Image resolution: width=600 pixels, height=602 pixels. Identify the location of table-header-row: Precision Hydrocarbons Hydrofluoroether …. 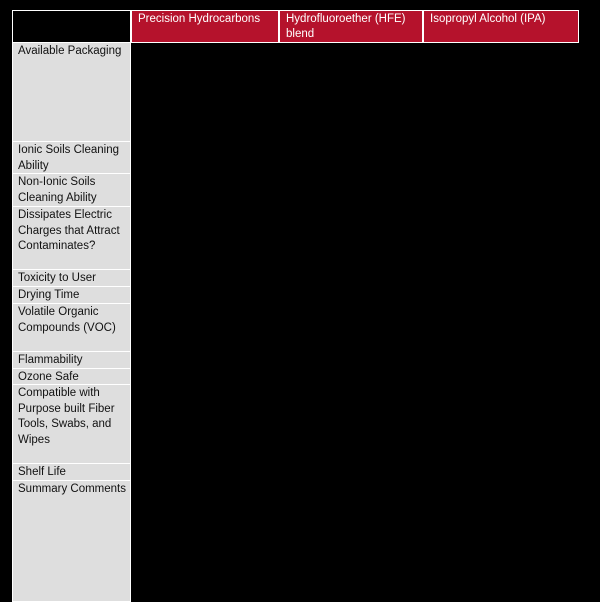
(295, 26).